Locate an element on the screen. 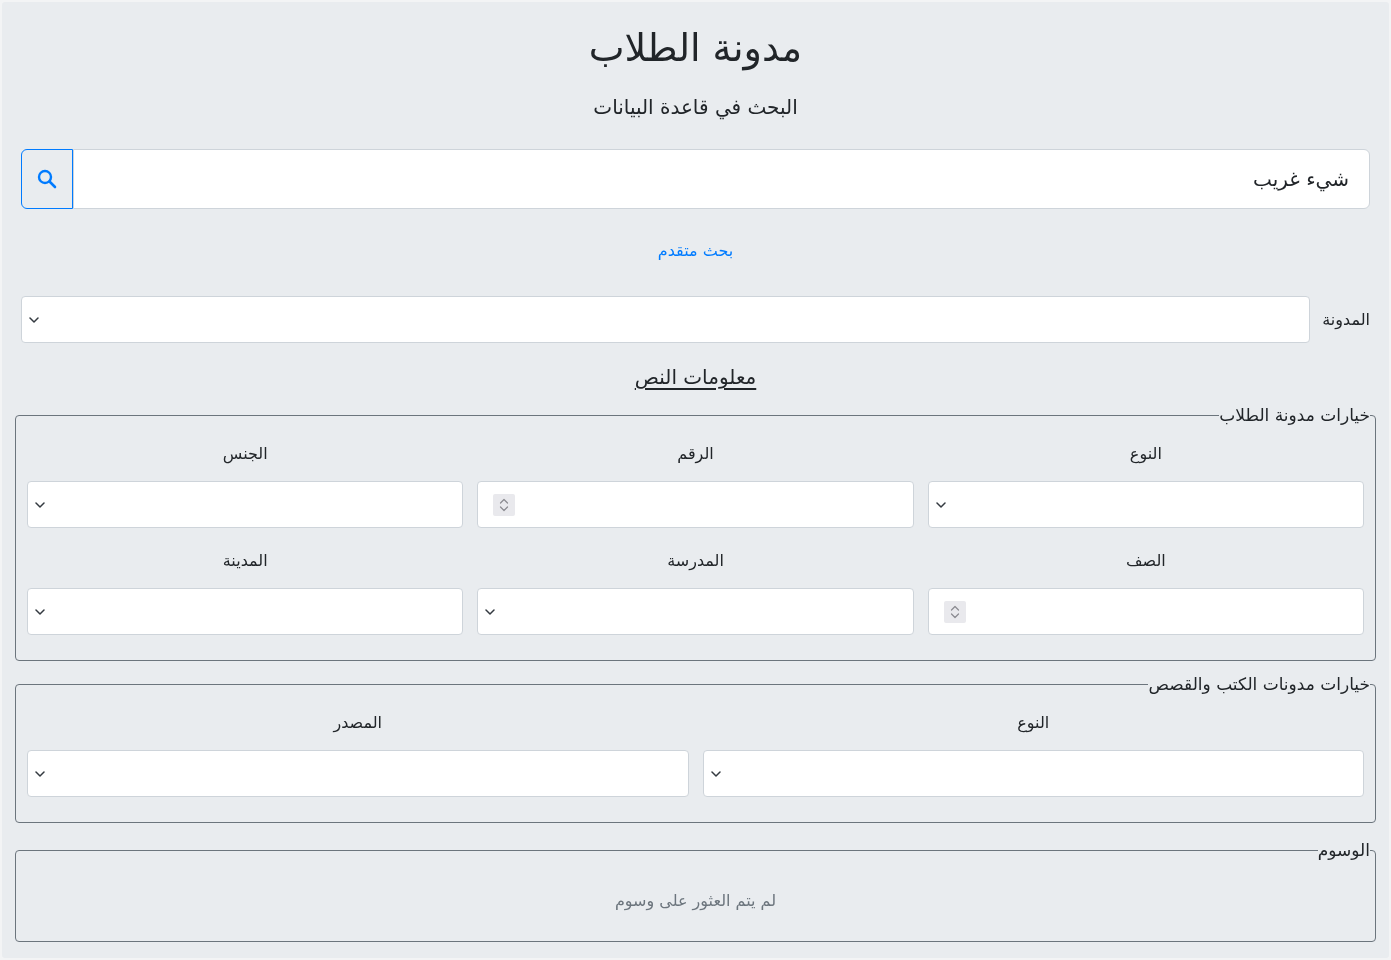 The image size is (1391, 960). field-label: المصدر is located at coordinates (358, 723).